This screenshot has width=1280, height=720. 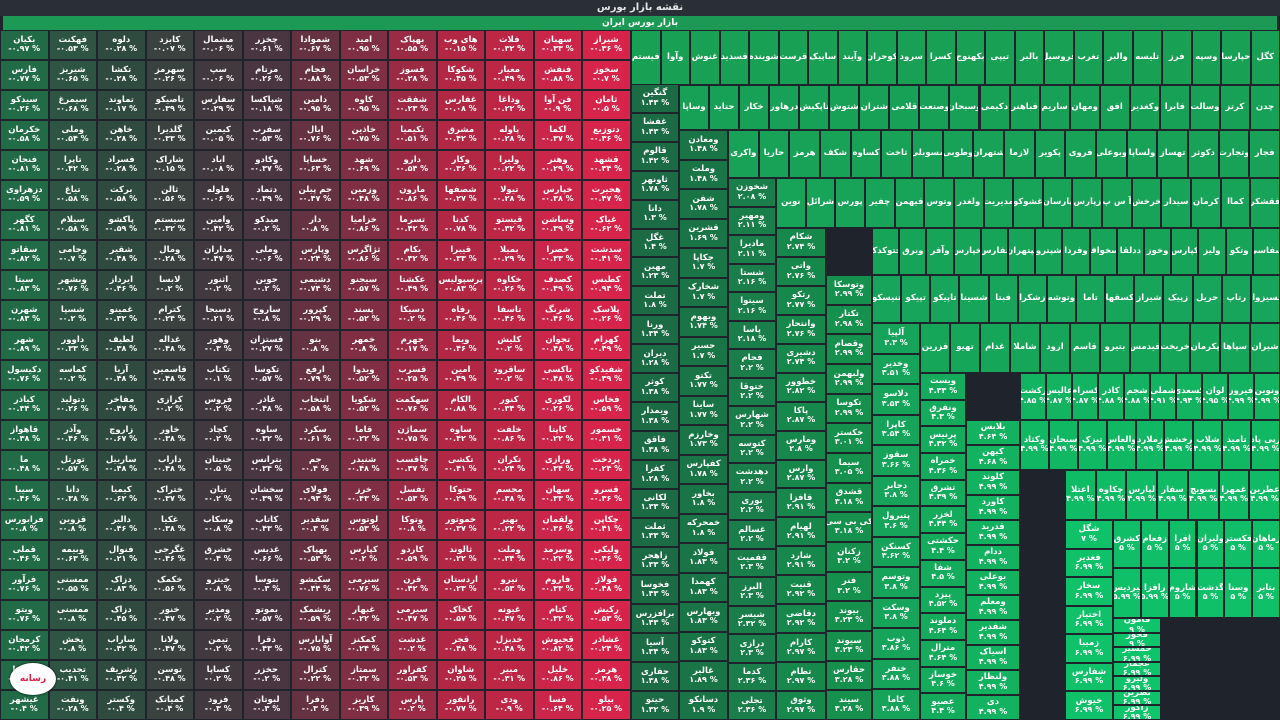 I want to click on stock-tile: دفرا -۰.۳ %, so click(x=315, y=705).